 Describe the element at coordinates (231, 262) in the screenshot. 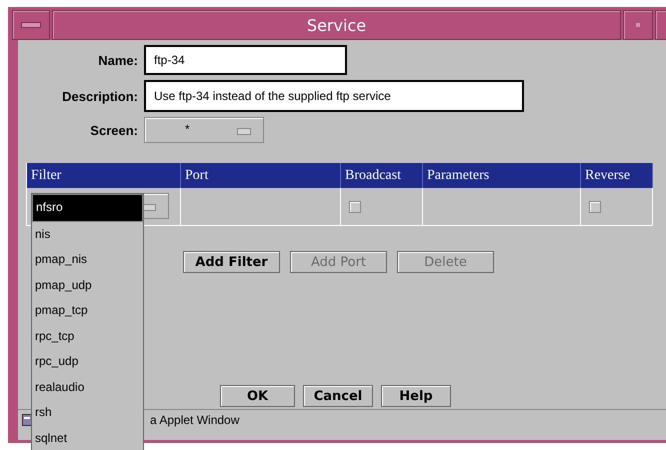

I see `action-button: Add Filter` at that location.